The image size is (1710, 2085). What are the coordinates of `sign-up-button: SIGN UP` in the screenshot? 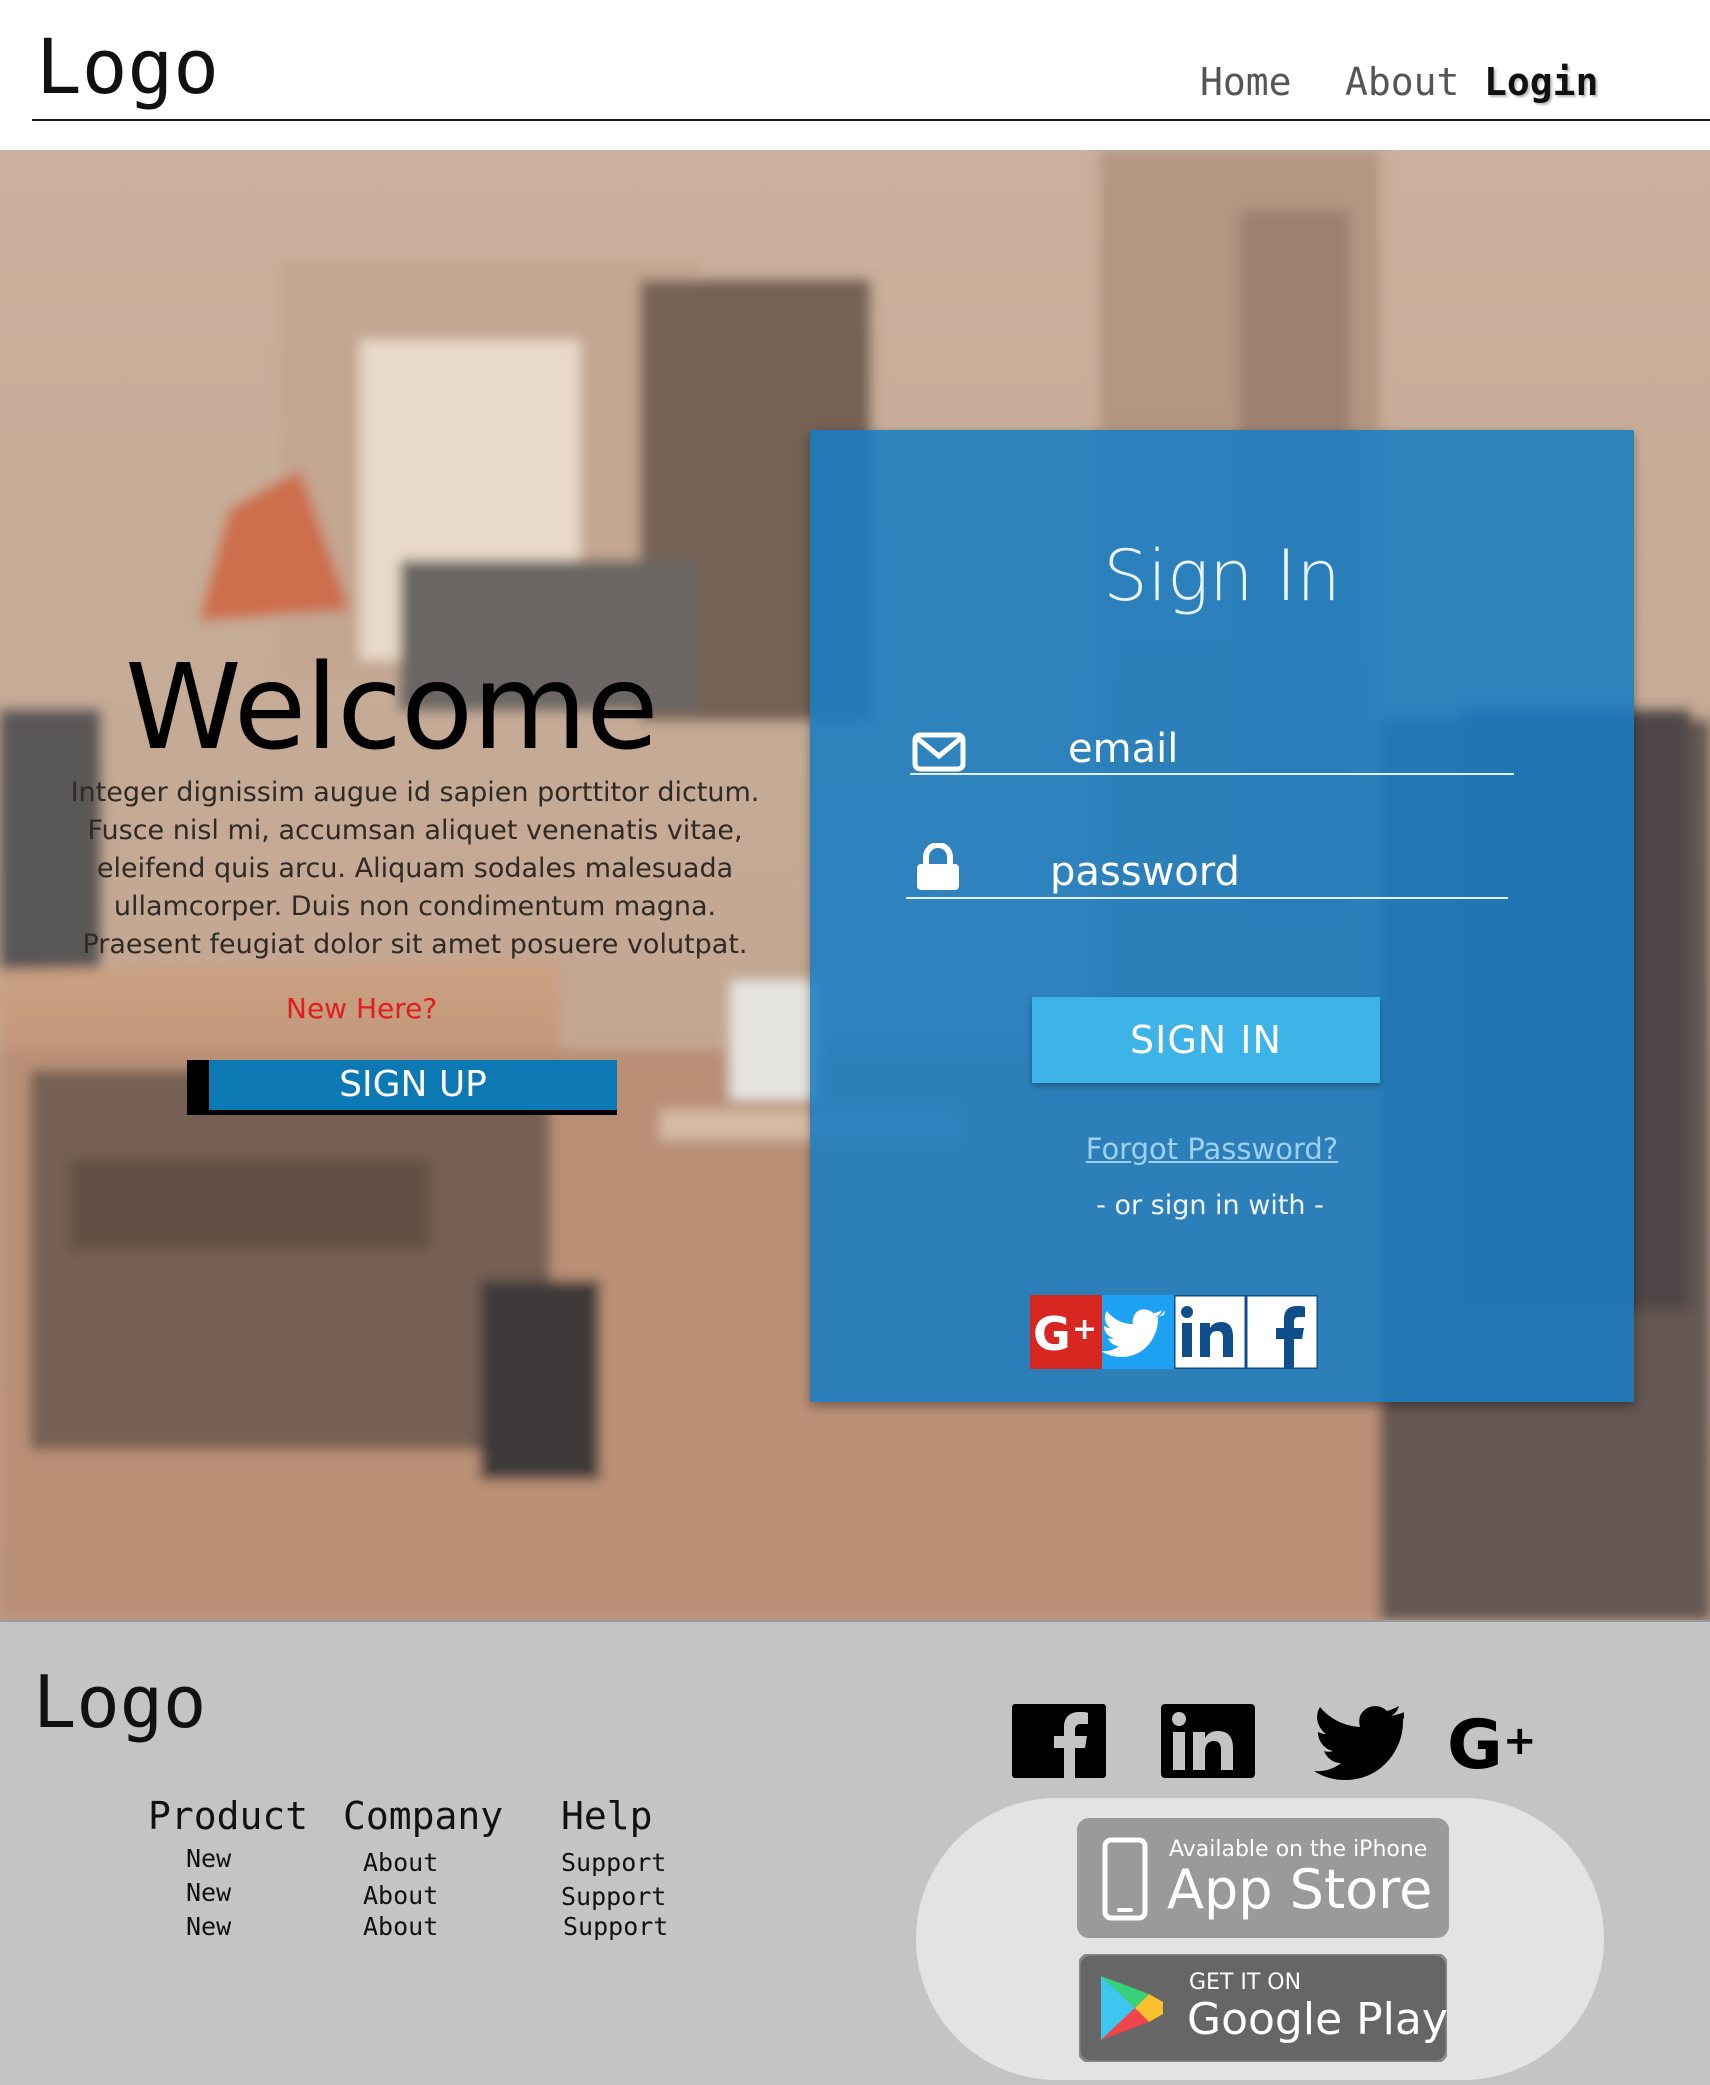 It's located at (402, 1087).